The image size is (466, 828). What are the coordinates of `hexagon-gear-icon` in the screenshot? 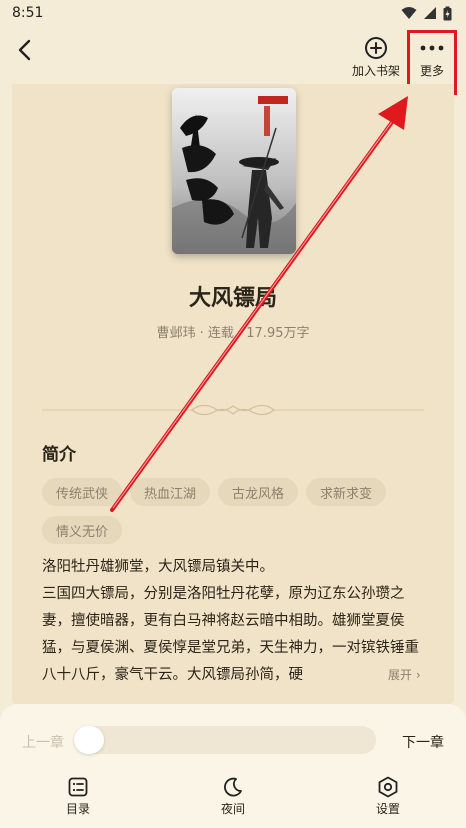 It's located at (388, 787).